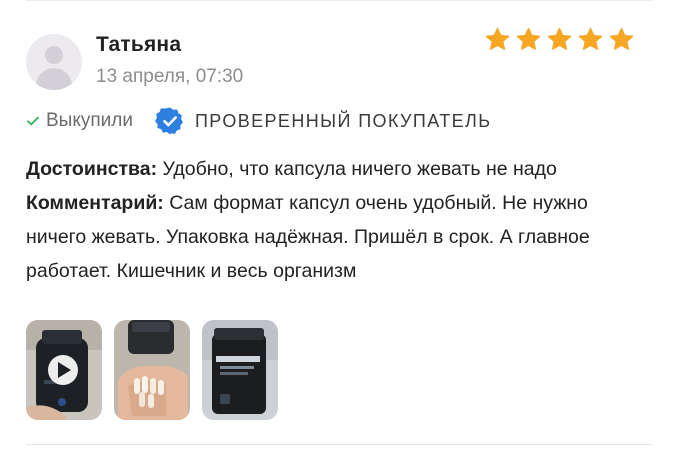 The image size is (678, 450). I want to click on review-date: 13 апреля, 07:30, so click(170, 76).